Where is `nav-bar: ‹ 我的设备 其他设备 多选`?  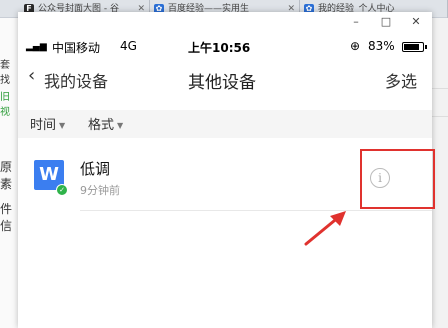
nav-bar: ‹ 我的设备 其他设备 多选 is located at coordinates (225, 79).